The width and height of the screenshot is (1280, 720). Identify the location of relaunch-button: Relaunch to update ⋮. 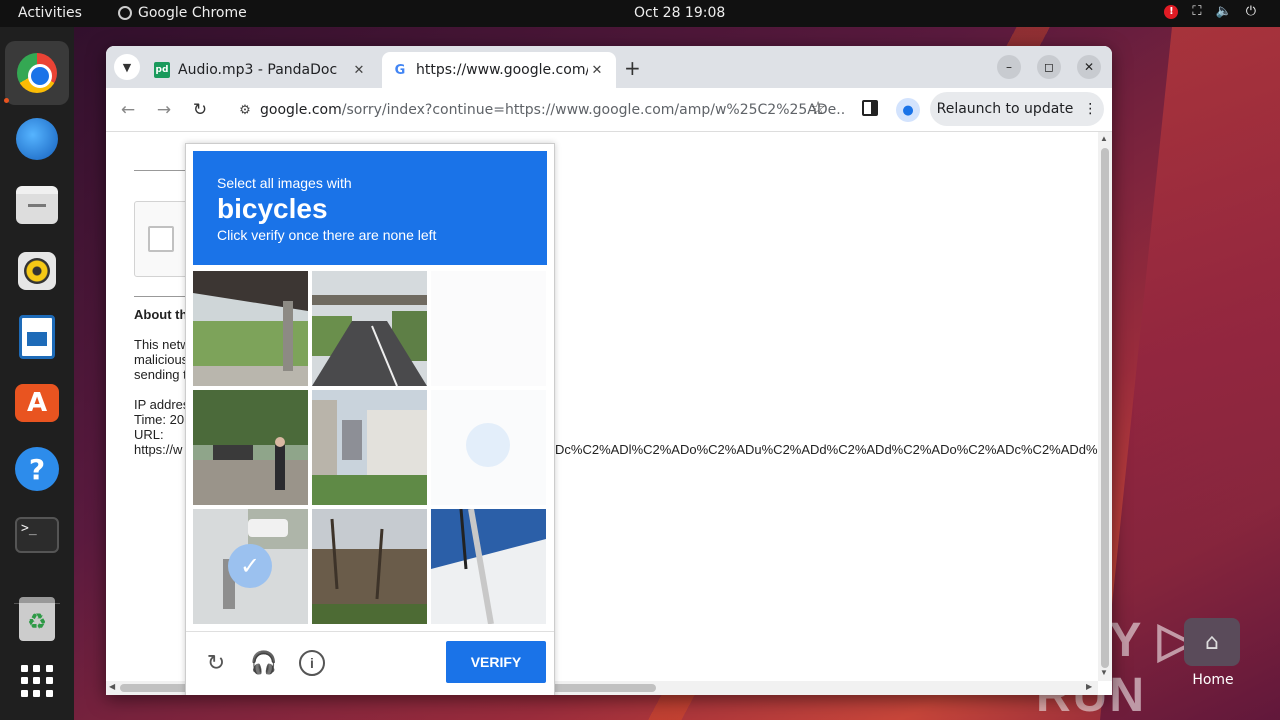
(1017, 109).